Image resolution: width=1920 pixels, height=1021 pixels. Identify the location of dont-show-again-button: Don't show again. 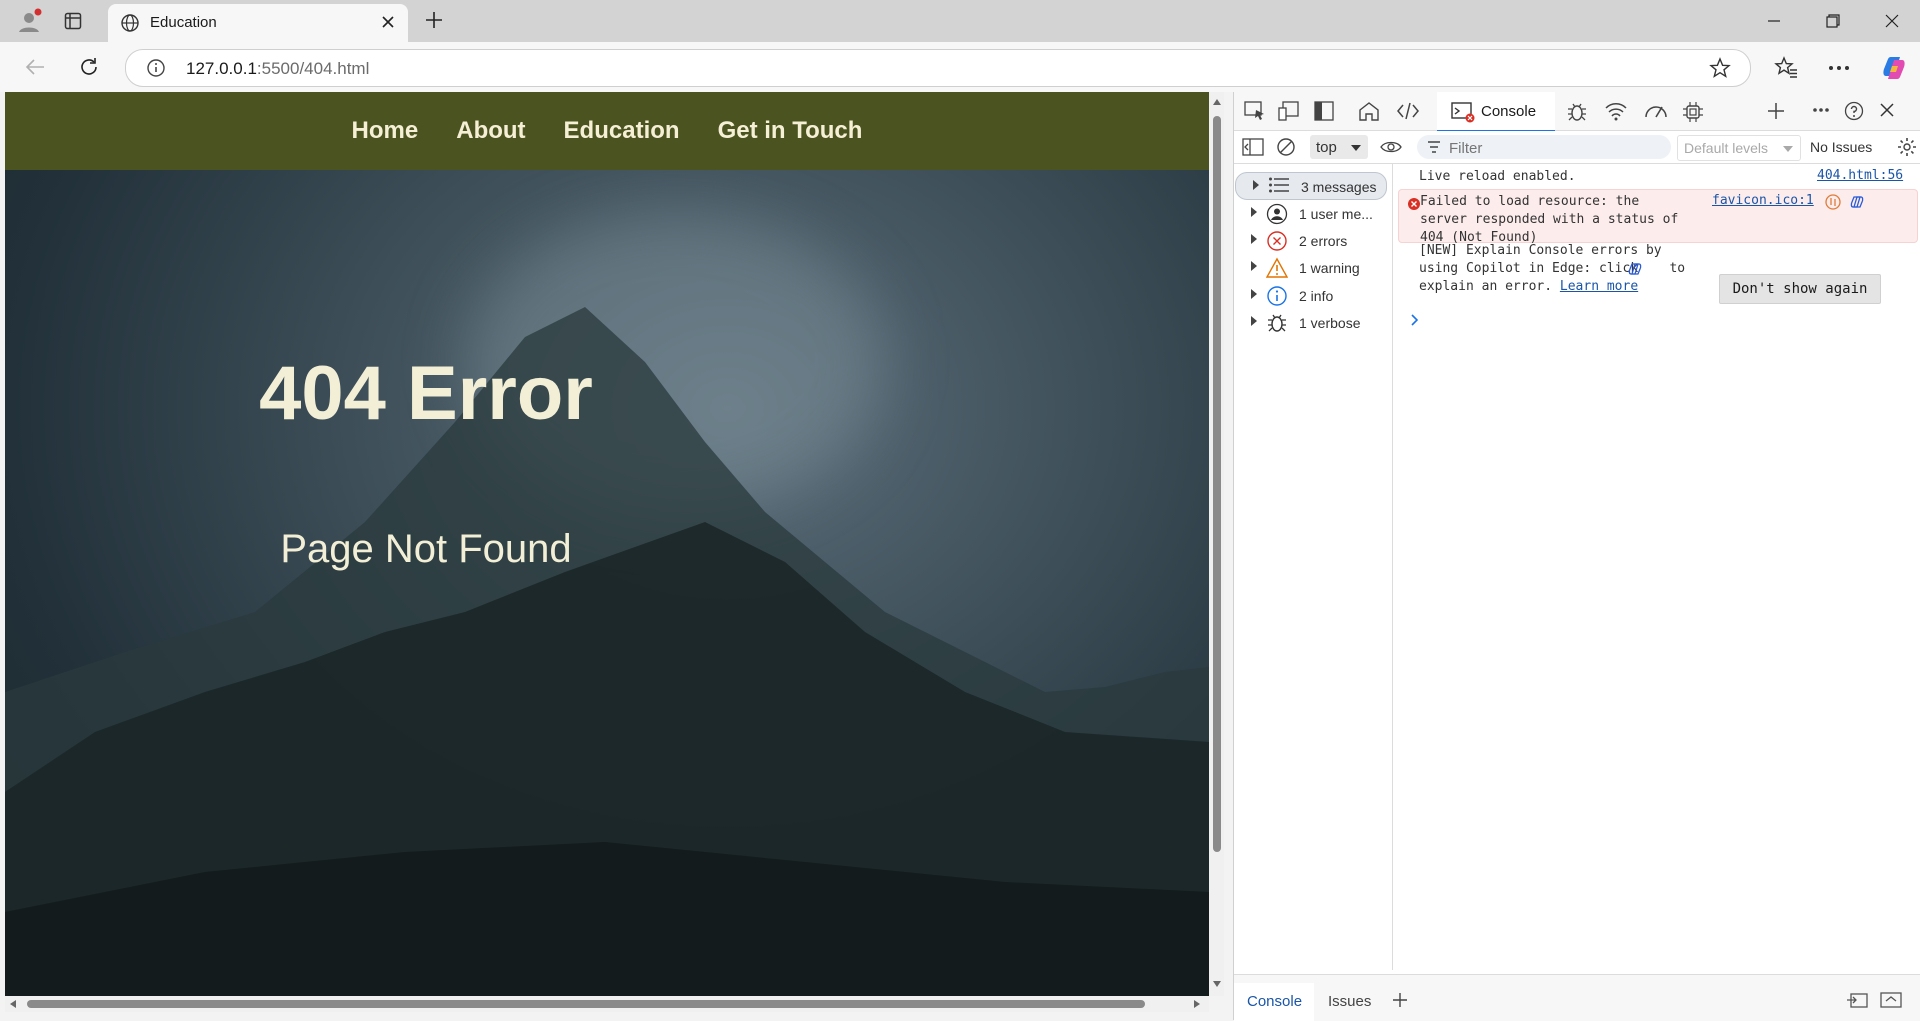
(1800, 289).